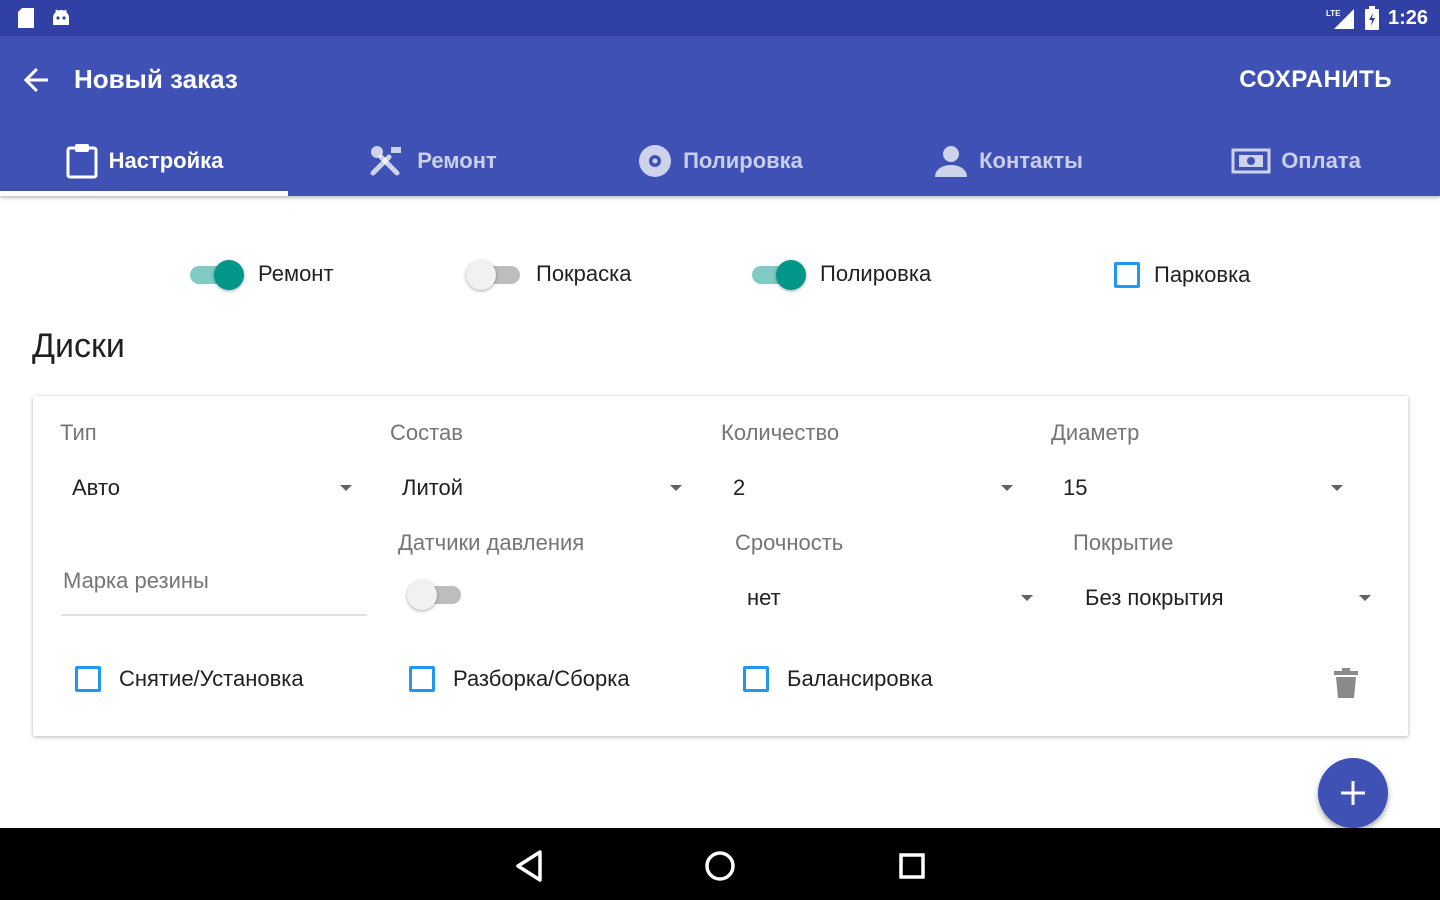 Image resolution: width=1440 pixels, height=900 pixels. What do you see at coordinates (211, 678) in the screenshot?
I see `removal-install-label: Снятие/Установка` at bounding box center [211, 678].